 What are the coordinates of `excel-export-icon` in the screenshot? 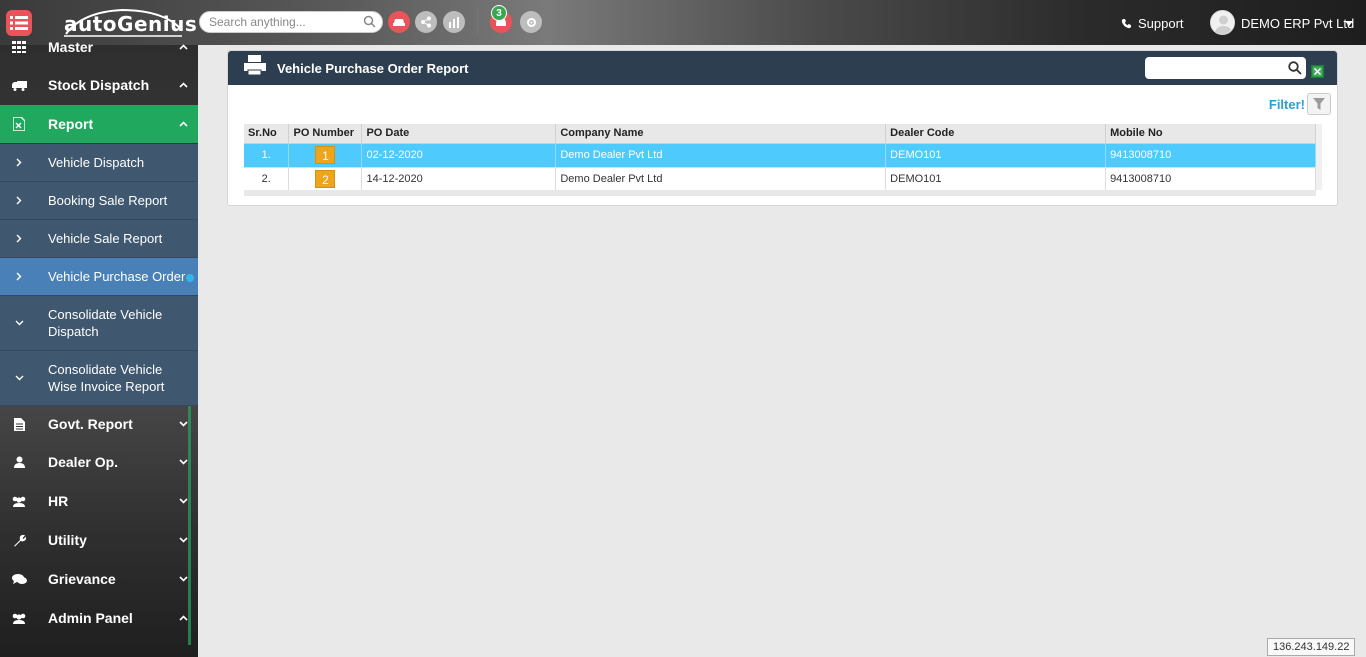 It's located at (1317, 71).